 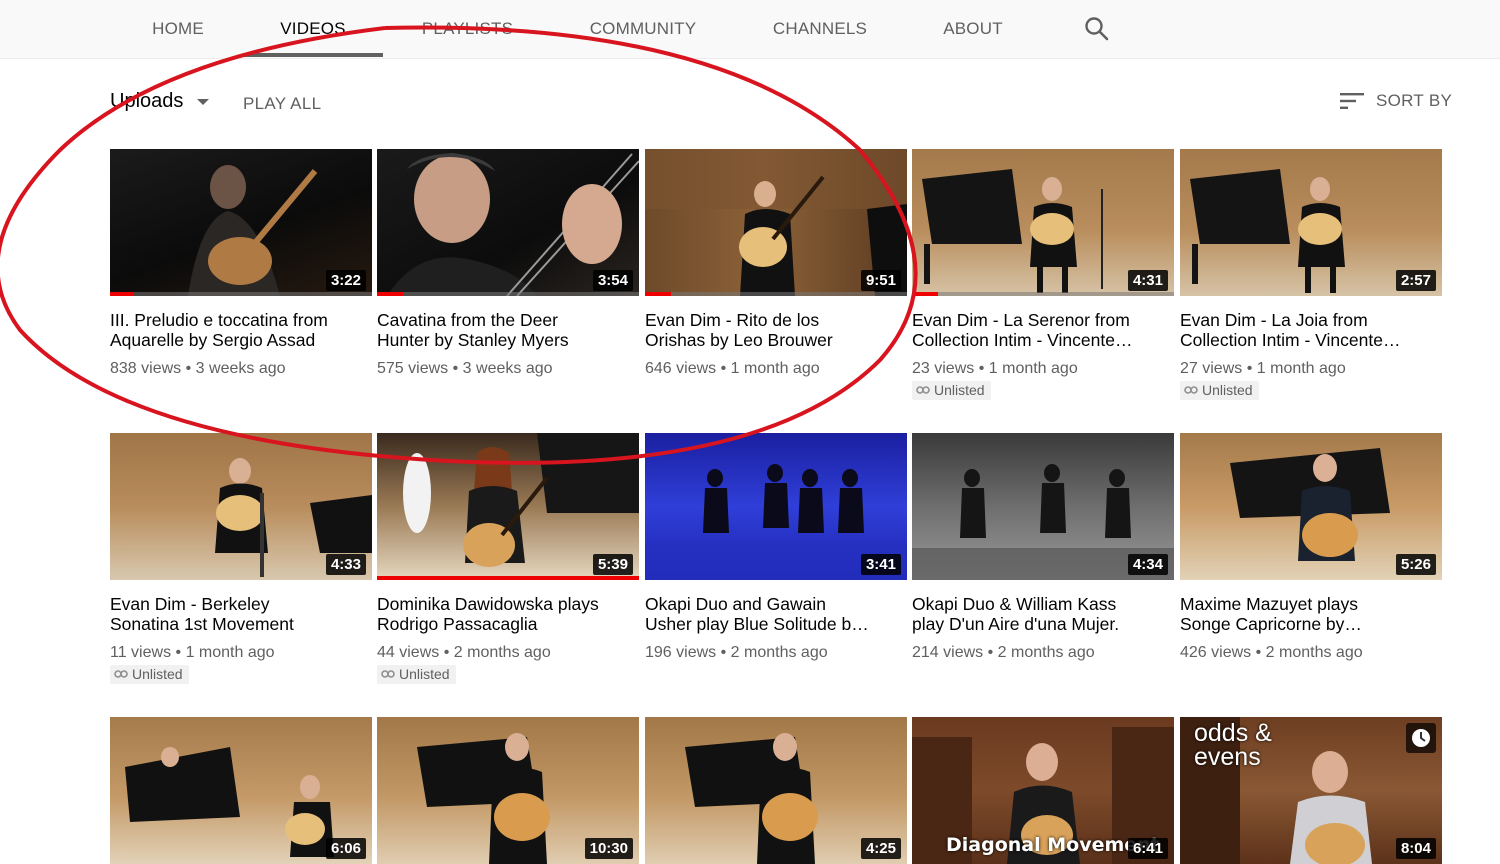 I want to click on duration-badge: 4:34, so click(x=1147, y=564).